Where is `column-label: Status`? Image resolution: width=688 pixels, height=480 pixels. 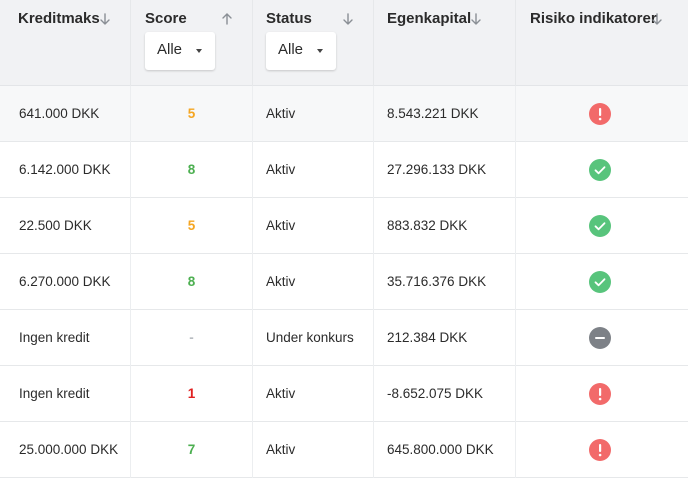 column-label: Status is located at coordinates (289, 18).